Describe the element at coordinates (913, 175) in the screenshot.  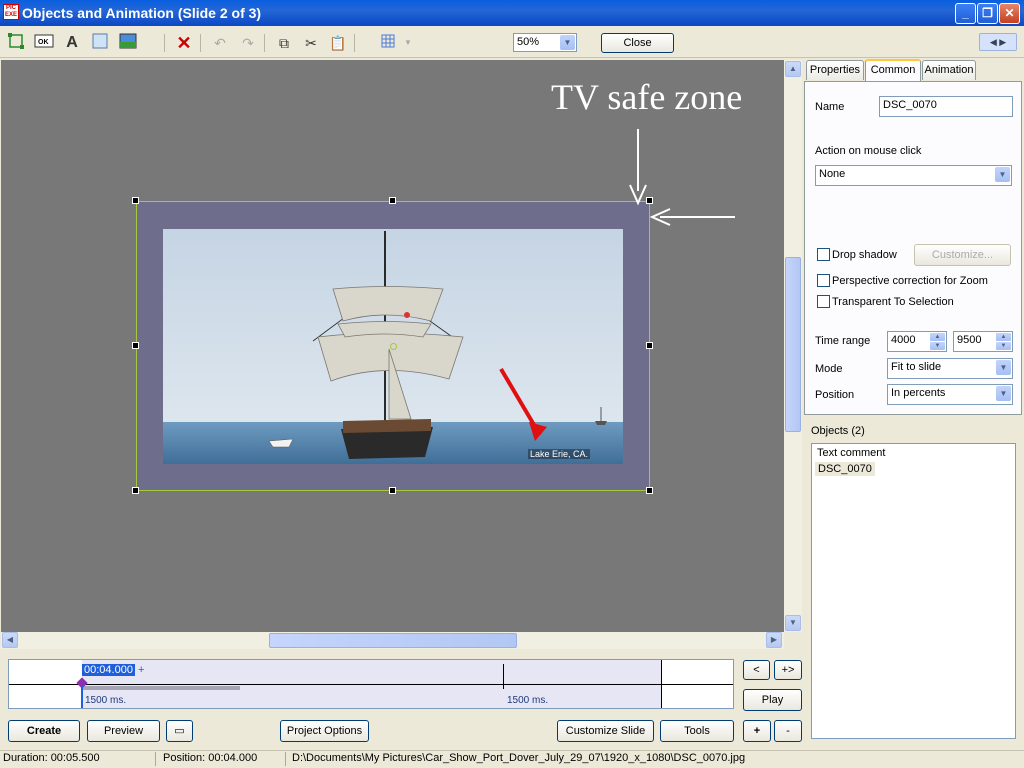
I see `action-select: None ▼` at that location.